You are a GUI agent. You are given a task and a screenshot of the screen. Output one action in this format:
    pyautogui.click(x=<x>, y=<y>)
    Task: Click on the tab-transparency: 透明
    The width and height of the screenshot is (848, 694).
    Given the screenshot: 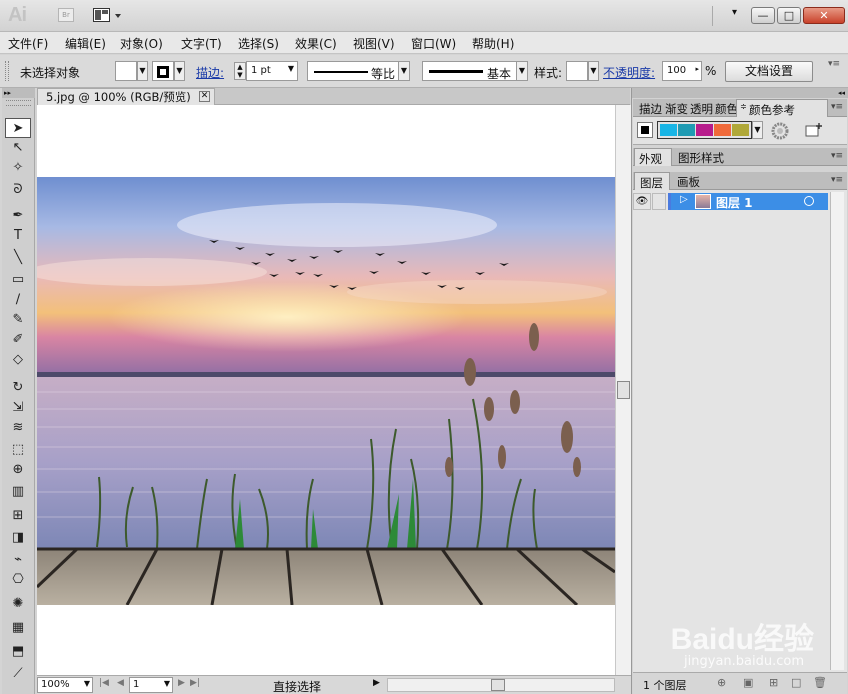 What is the action you would take?
    pyautogui.click(x=701, y=109)
    